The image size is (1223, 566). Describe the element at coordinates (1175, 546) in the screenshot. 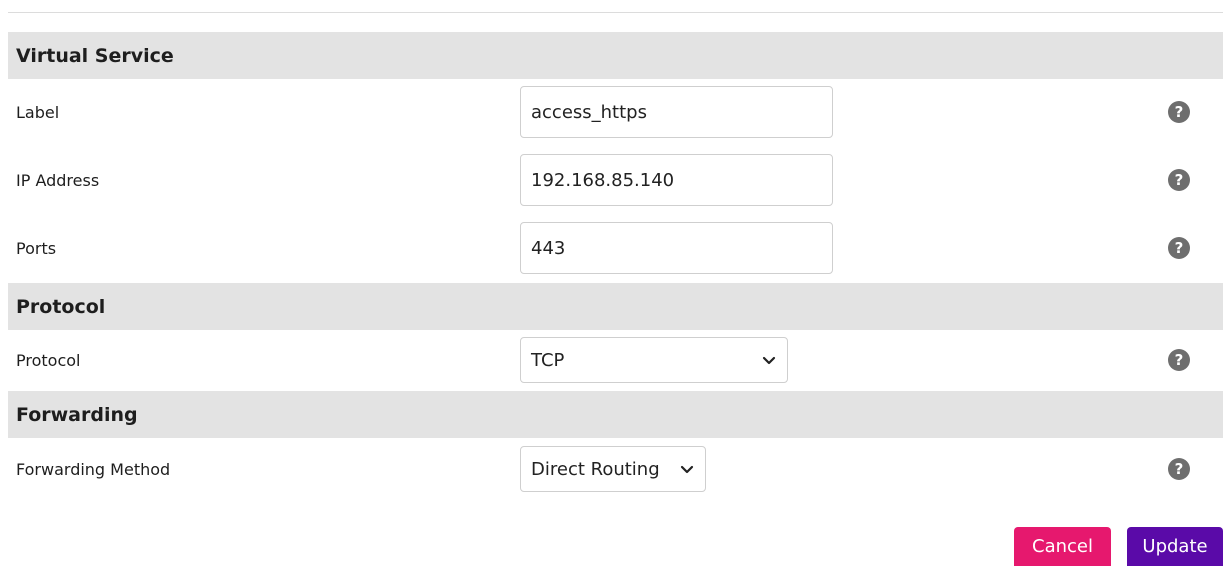

I see `update-button: Update` at that location.